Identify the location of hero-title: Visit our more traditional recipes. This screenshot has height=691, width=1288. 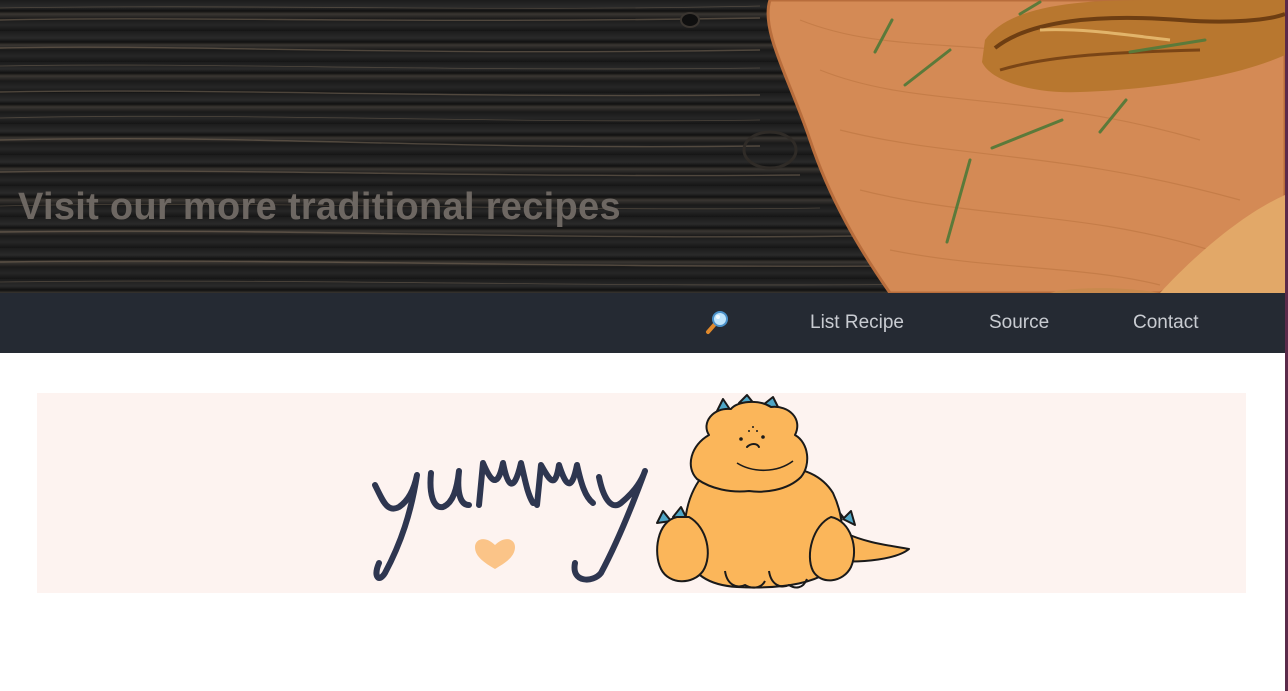
(319, 207).